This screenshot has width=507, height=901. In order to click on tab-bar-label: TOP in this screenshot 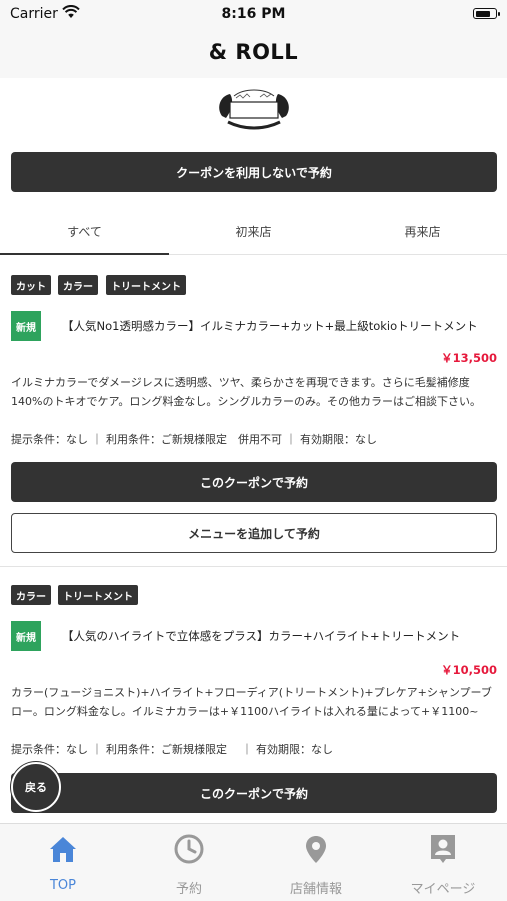, I will do `click(62, 885)`.